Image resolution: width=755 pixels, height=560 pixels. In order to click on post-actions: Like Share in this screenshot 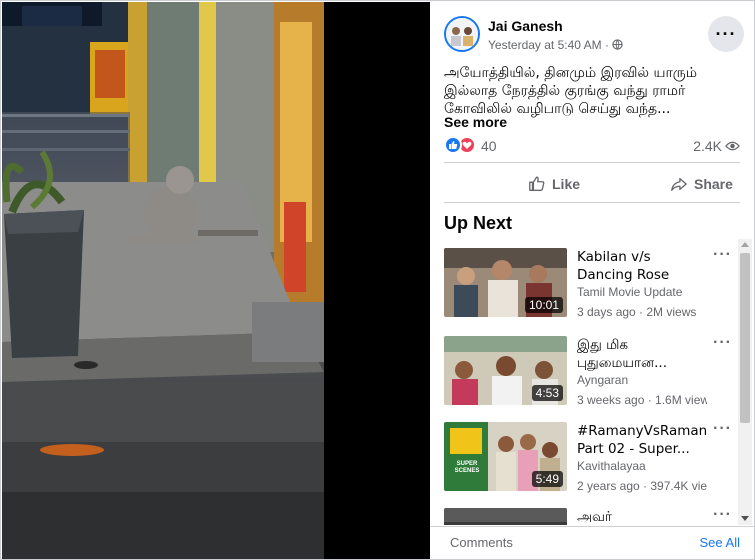, I will do `click(592, 184)`.